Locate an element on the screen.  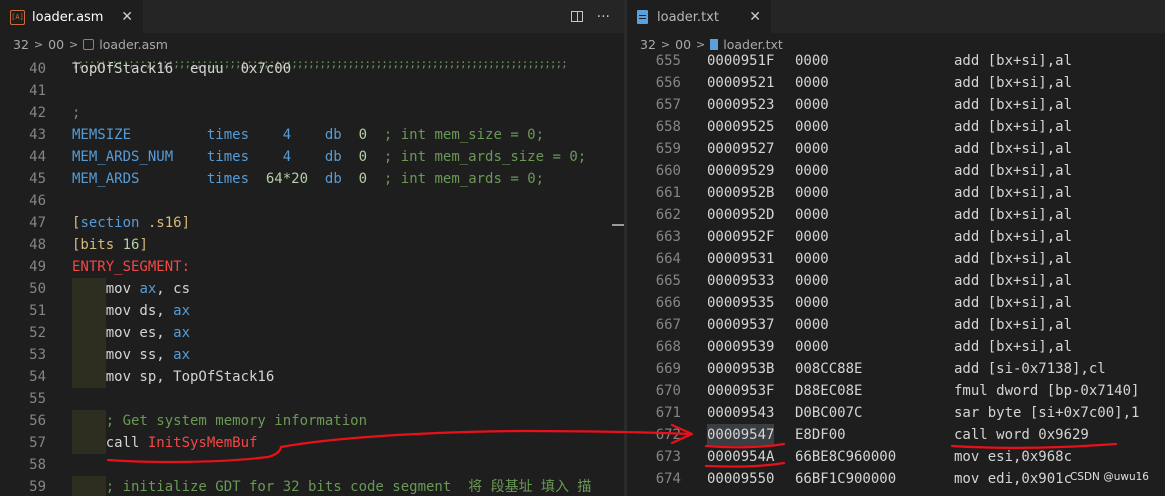
code-token: TopOfStack16 equu 0x7c00 is located at coordinates (182, 69).